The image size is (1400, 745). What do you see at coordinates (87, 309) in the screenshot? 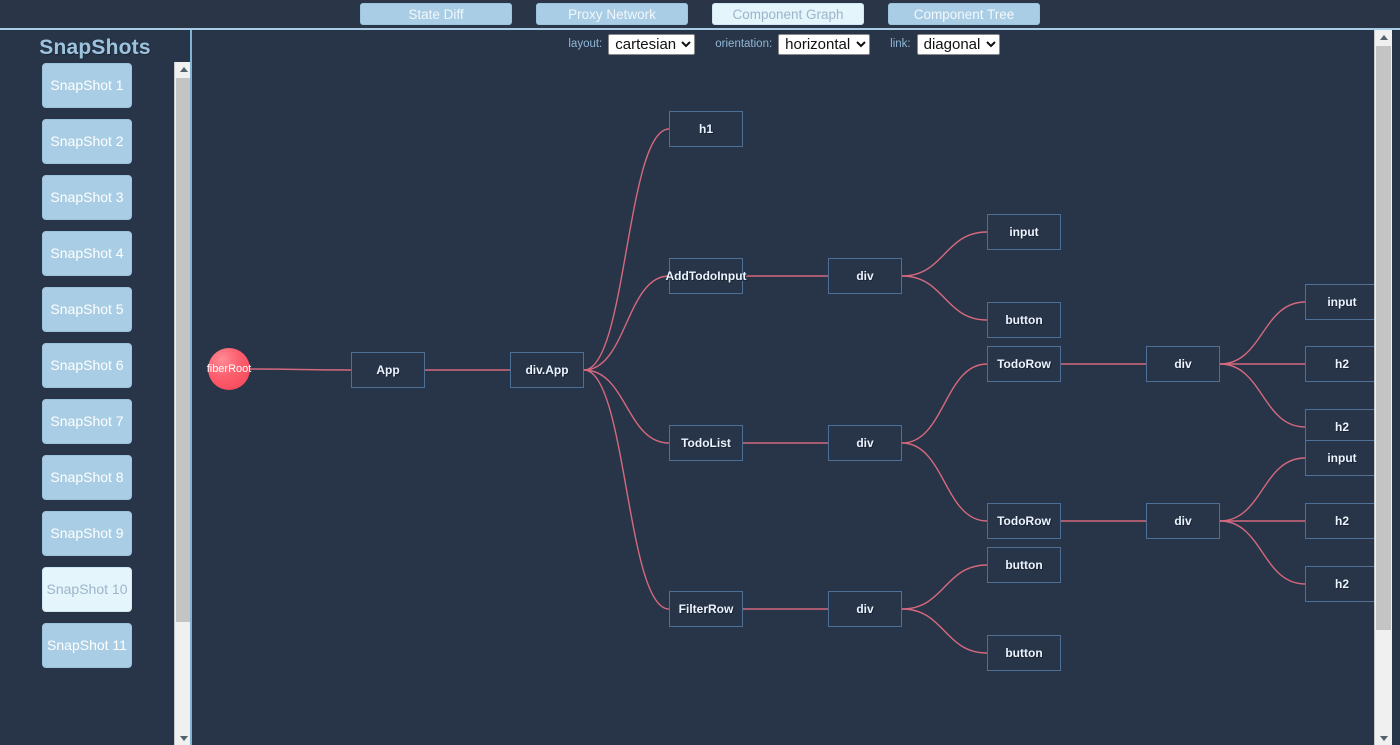
I see `snapshot-button-5: SnapShot 5` at bounding box center [87, 309].